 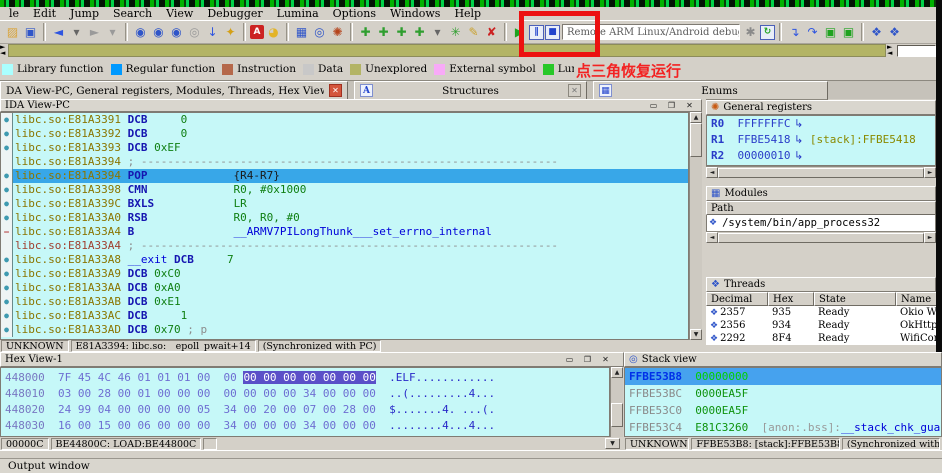 What do you see at coordinates (273, 32) in the screenshot?
I see `colors-icon: ◕` at bounding box center [273, 32].